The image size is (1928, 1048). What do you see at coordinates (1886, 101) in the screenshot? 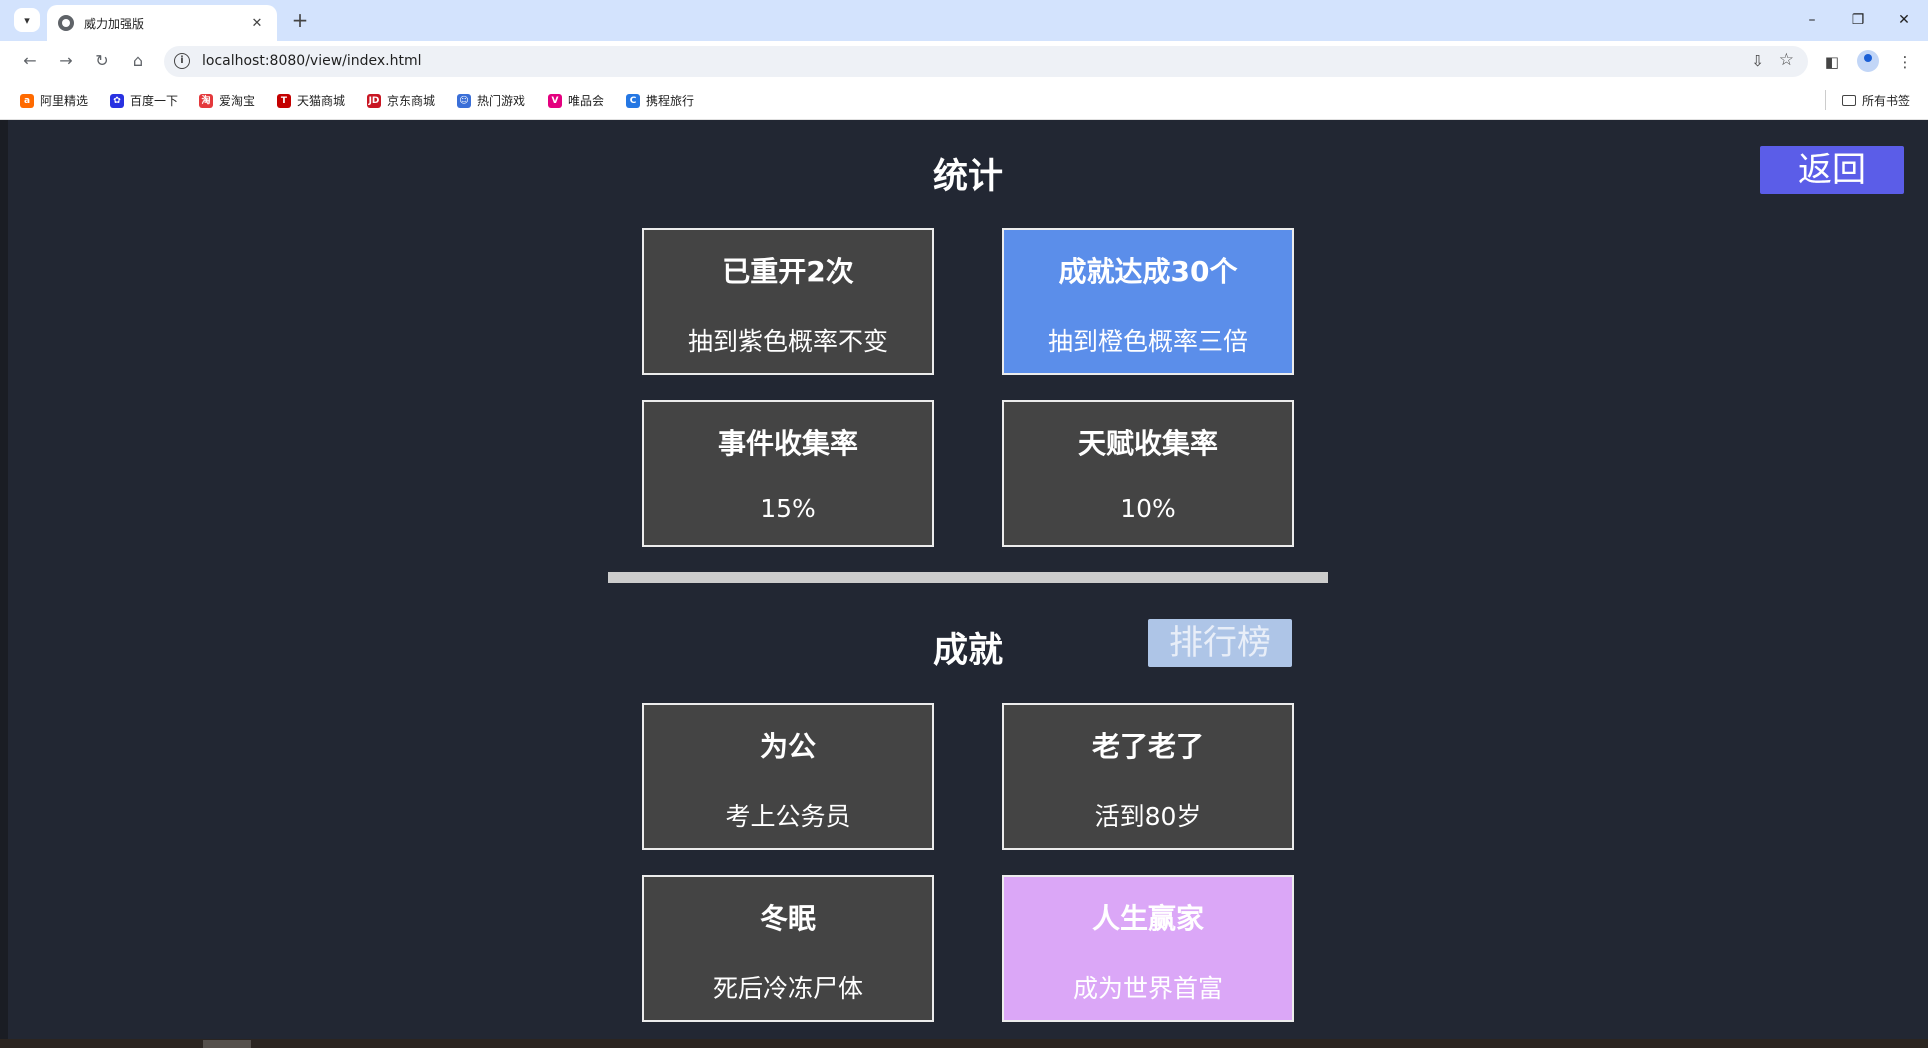
I see `all-bookmarks-label: 所有书签` at bounding box center [1886, 101].